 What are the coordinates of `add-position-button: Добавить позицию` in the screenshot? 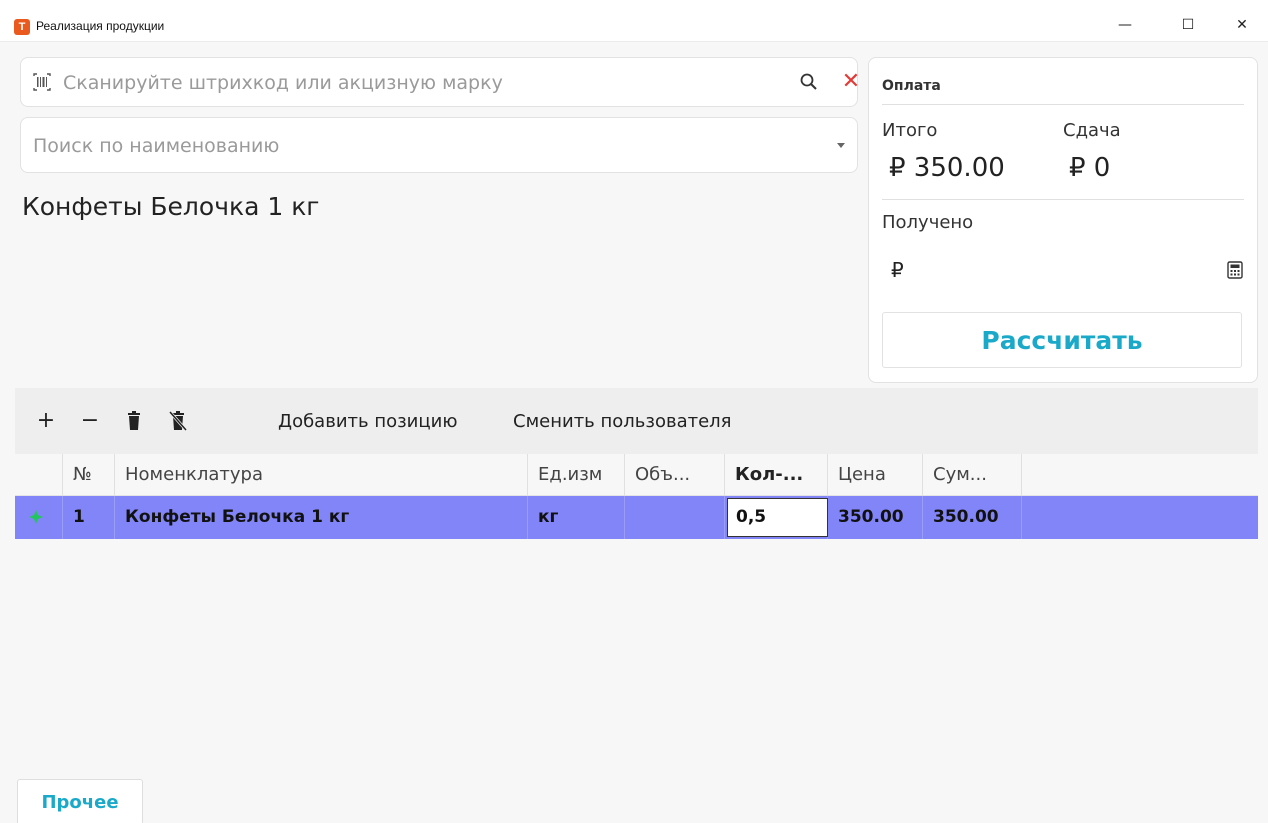 It's located at (367, 421).